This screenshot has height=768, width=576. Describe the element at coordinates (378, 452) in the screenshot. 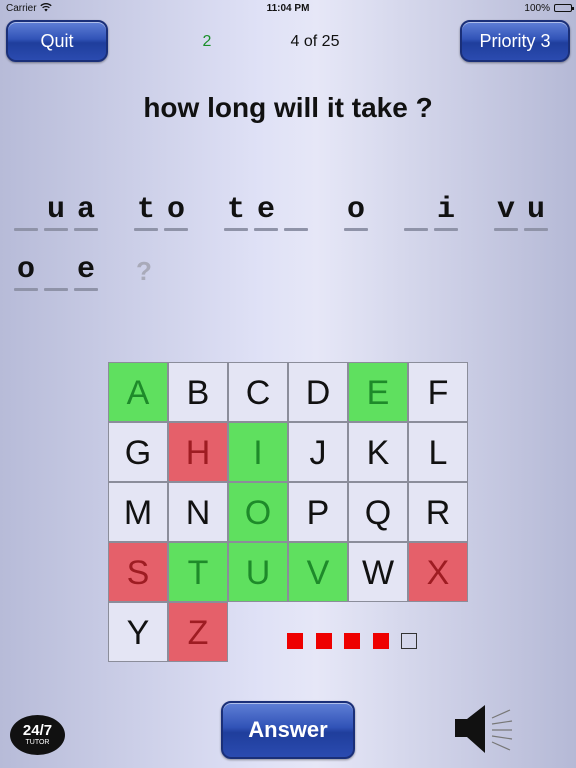

I see `key-k: K` at that location.